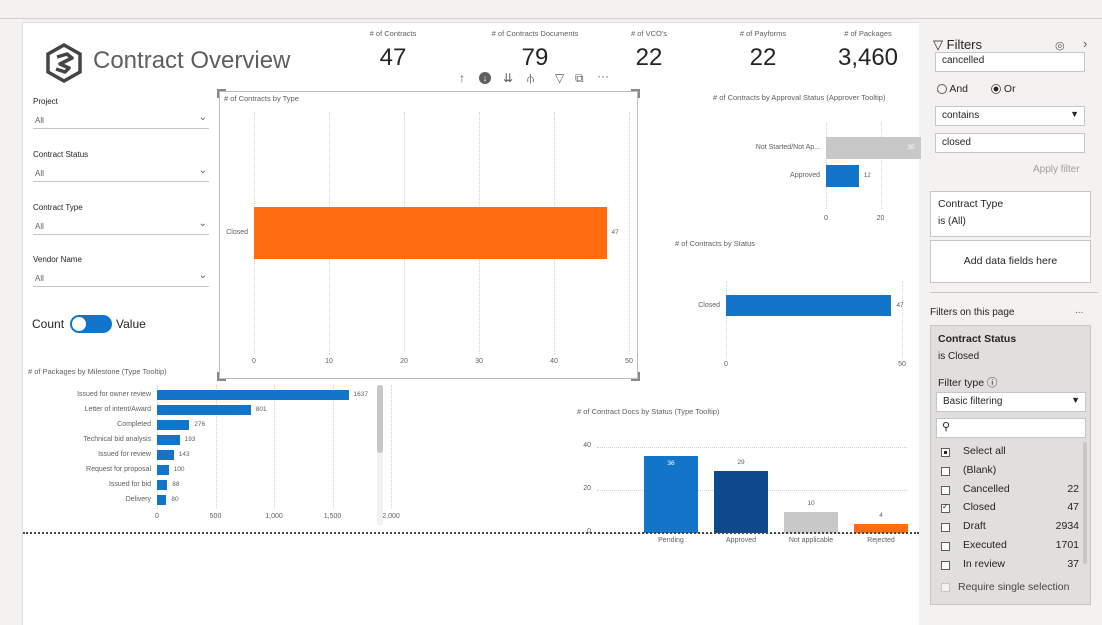  I want to click on slicer-vendor-value: All, so click(39, 278).